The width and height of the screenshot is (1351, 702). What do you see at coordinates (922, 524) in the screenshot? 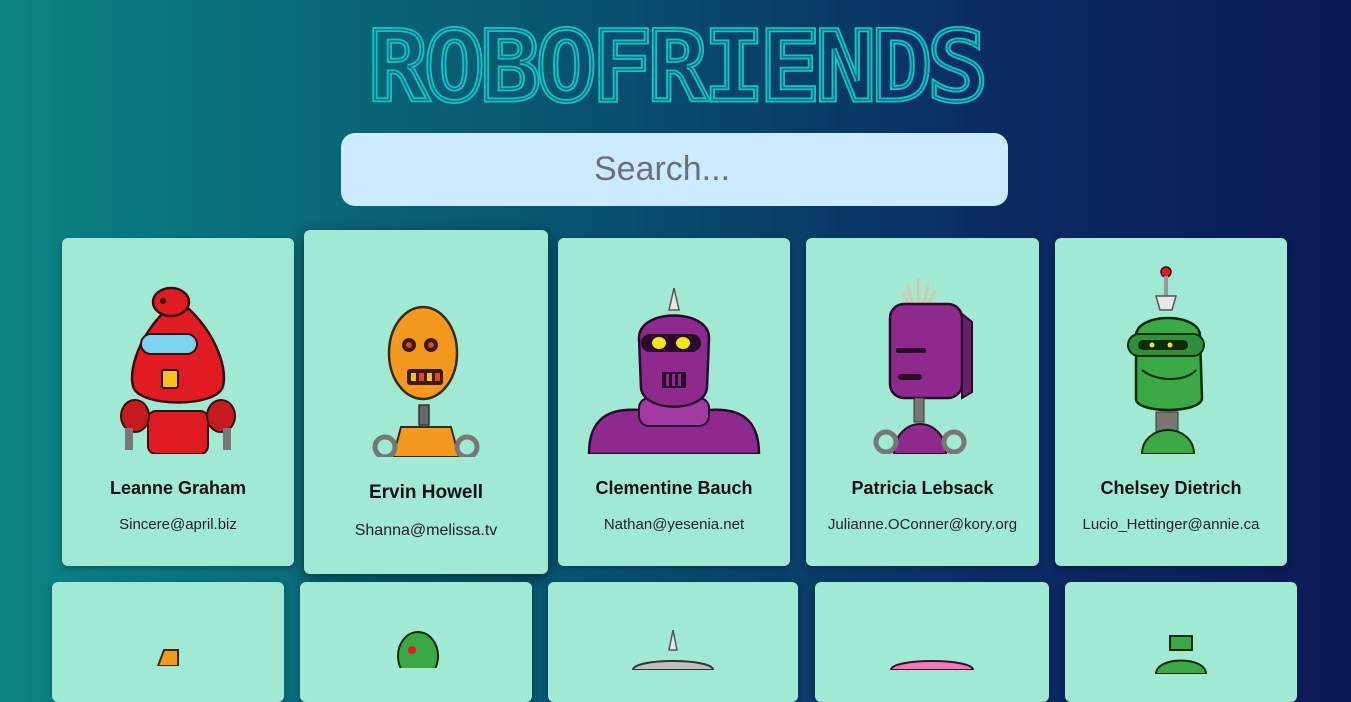
I see `robot-email: Julianne.OConner@kory.org` at bounding box center [922, 524].